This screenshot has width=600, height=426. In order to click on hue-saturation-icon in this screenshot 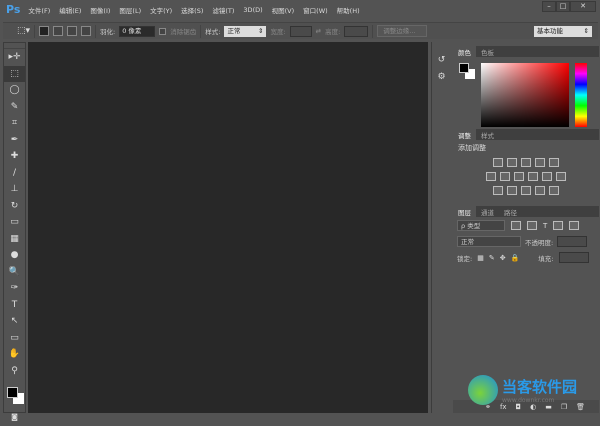, I will do `click(491, 176)`.